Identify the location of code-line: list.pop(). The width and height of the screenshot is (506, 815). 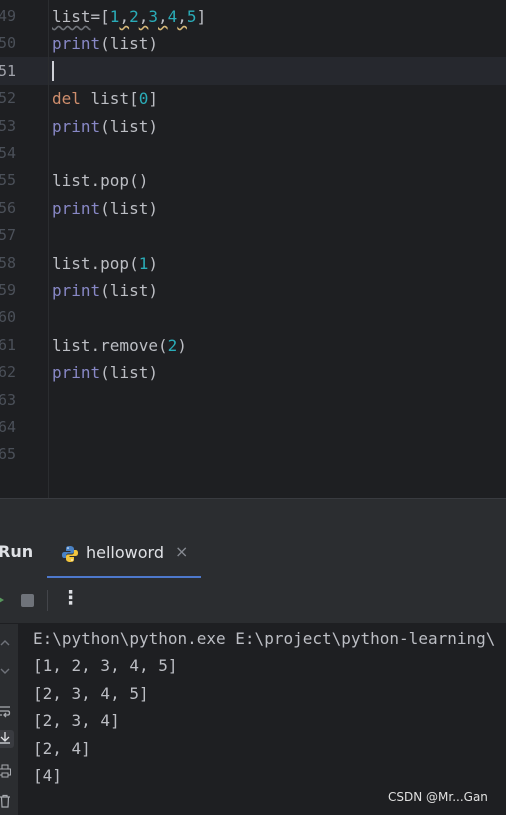
(100, 180).